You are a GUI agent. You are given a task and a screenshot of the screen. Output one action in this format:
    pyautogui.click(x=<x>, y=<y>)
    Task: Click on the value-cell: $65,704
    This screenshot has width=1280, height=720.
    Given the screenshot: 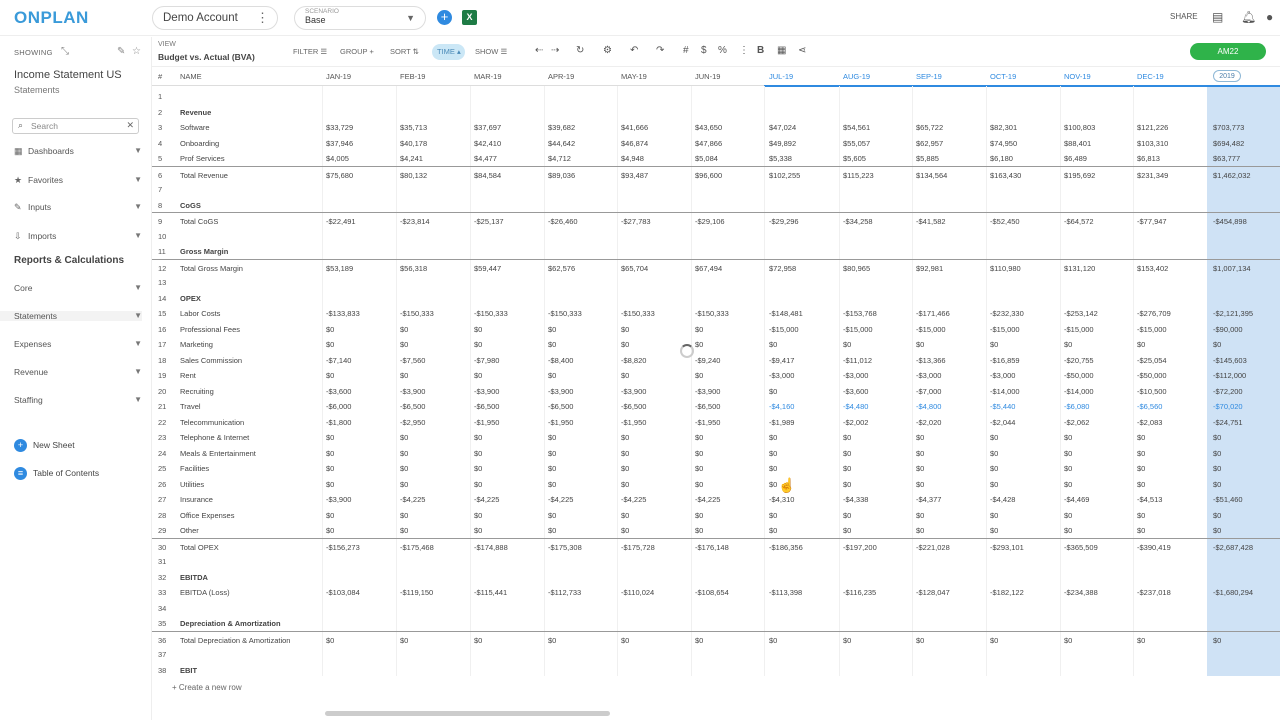 What is the action you would take?
    pyautogui.click(x=634, y=268)
    